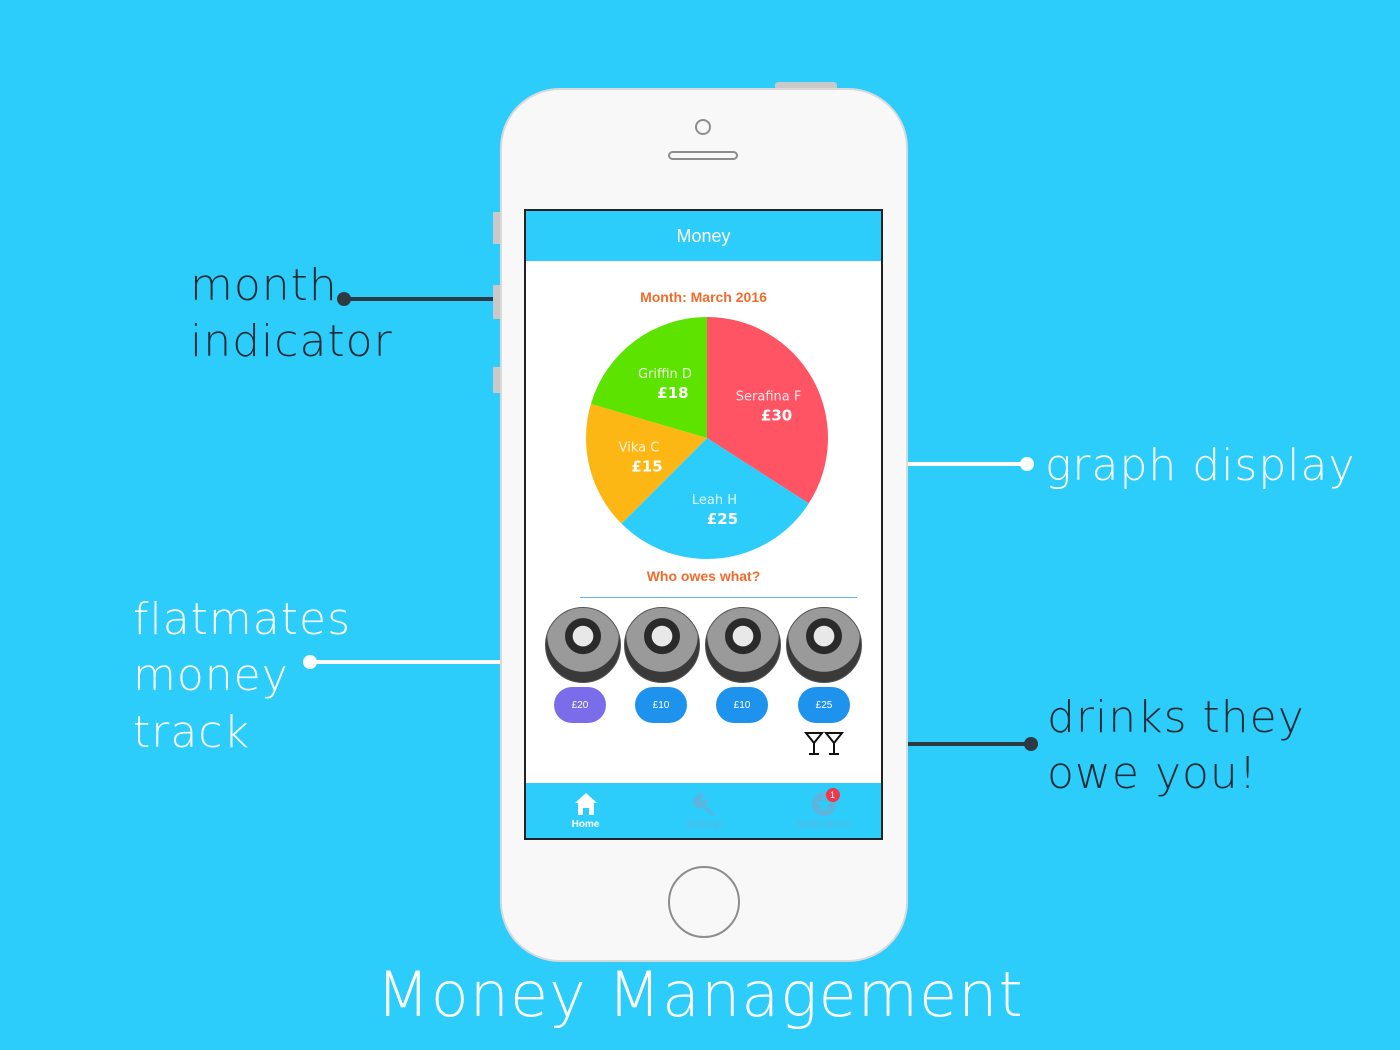 The image size is (1400, 1050). Describe the element at coordinates (703, 155) in the screenshot. I see `phone-speaker` at that location.